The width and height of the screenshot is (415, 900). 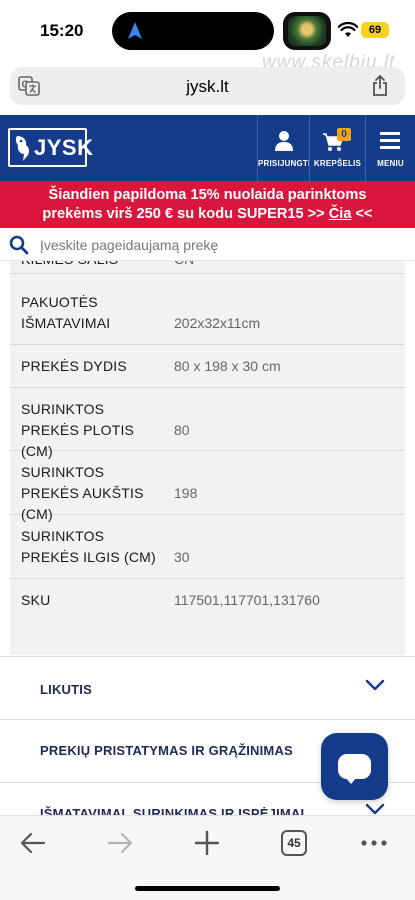 What do you see at coordinates (207, 486) in the screenshot?
I see `spec-row: SURINKTOS PREKĖS AUKŠTIS (CM) 198` at bounding box center [207, 486].